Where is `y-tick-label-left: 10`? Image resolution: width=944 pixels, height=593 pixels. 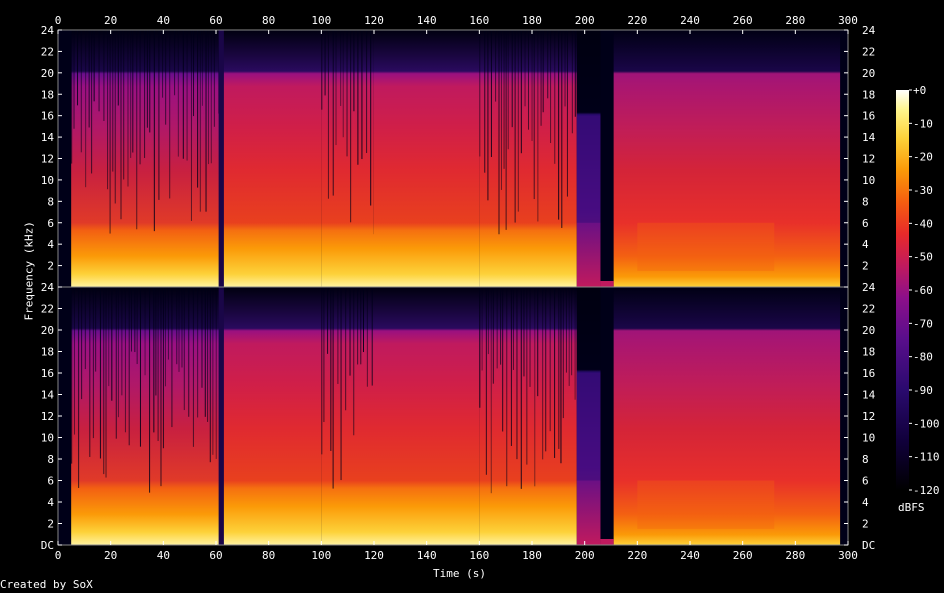
y-tick-label-left: 10 is located at coordinates (47, 438).